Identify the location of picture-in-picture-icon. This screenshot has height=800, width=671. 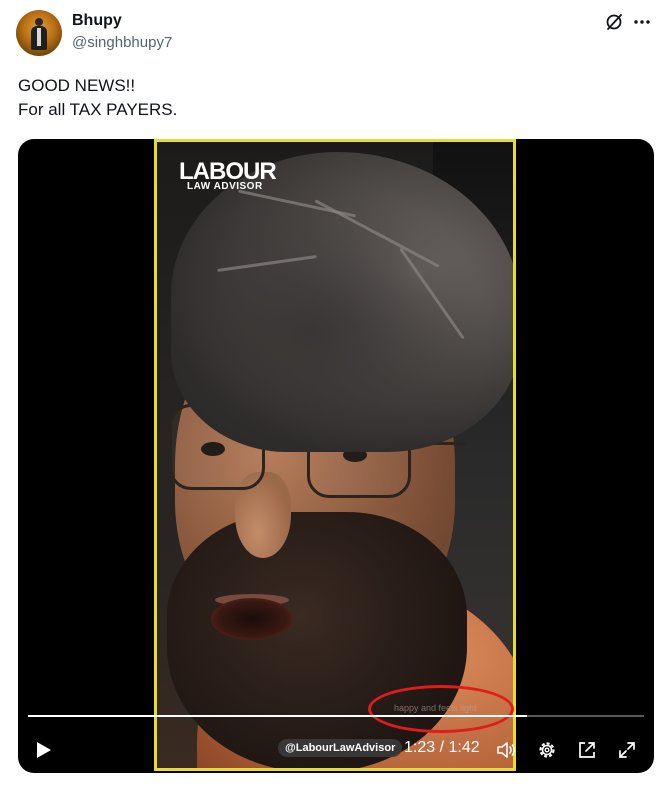
(587, 750).